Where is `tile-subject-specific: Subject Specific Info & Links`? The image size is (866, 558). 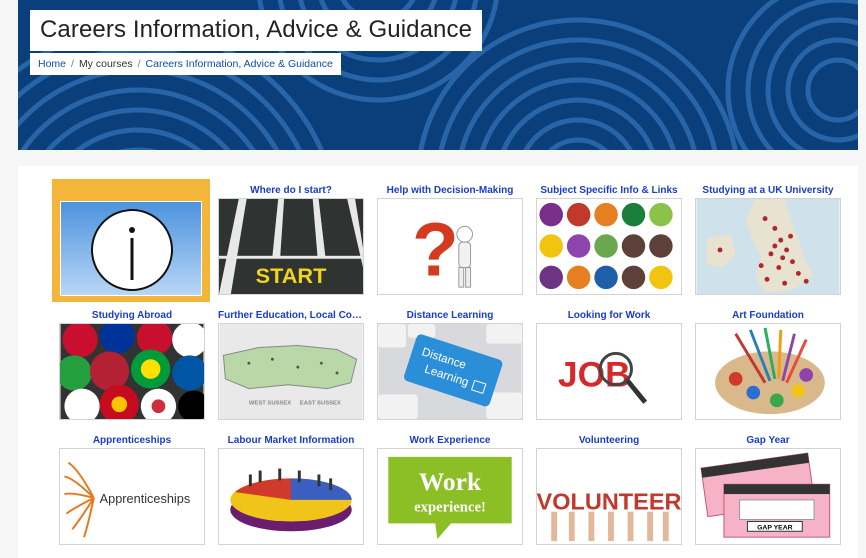
tile-subject-specific: Subject Specific Info & Links is located at coordinates (609, 239).